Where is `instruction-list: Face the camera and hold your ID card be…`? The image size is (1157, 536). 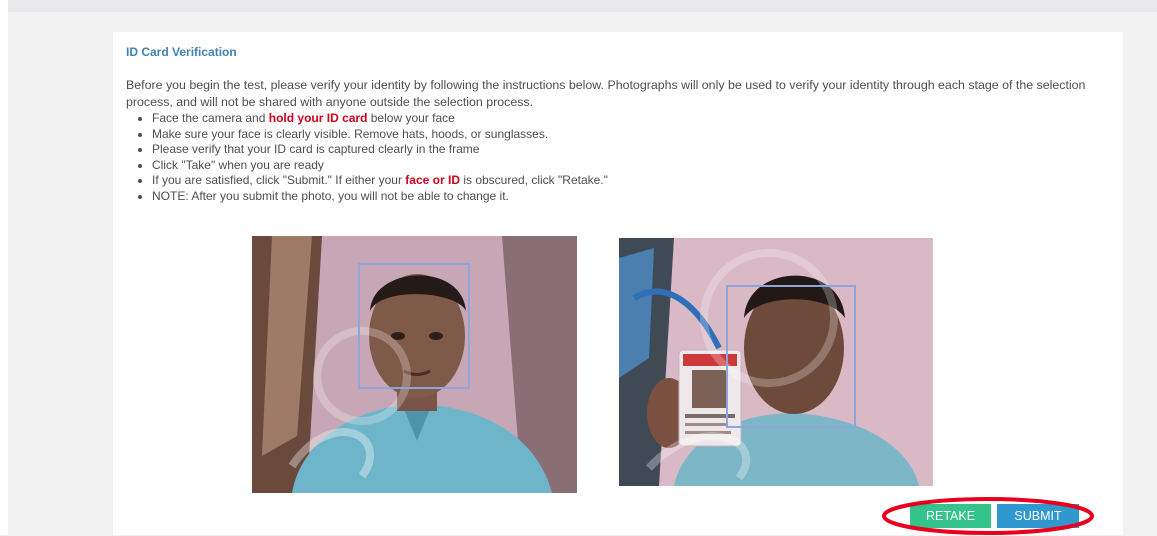
instruction-list: Face the camera and hold your ID card be… is located at coordinates (539, 157).